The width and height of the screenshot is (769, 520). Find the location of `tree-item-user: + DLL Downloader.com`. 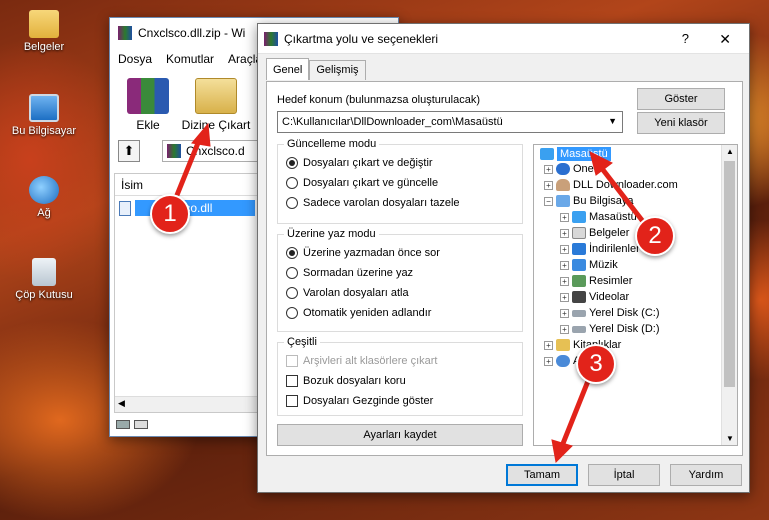

tree-item-user: + DLL Downloader.com is located at coordinates (611, 185).